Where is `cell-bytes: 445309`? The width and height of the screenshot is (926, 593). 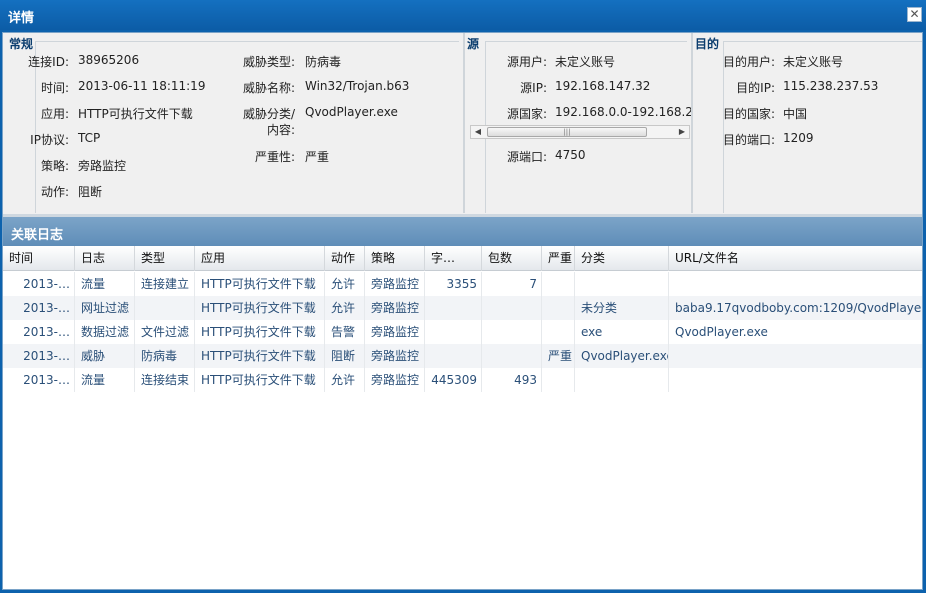
cell-bytes: 445309 is located at coordinates (453, 380).